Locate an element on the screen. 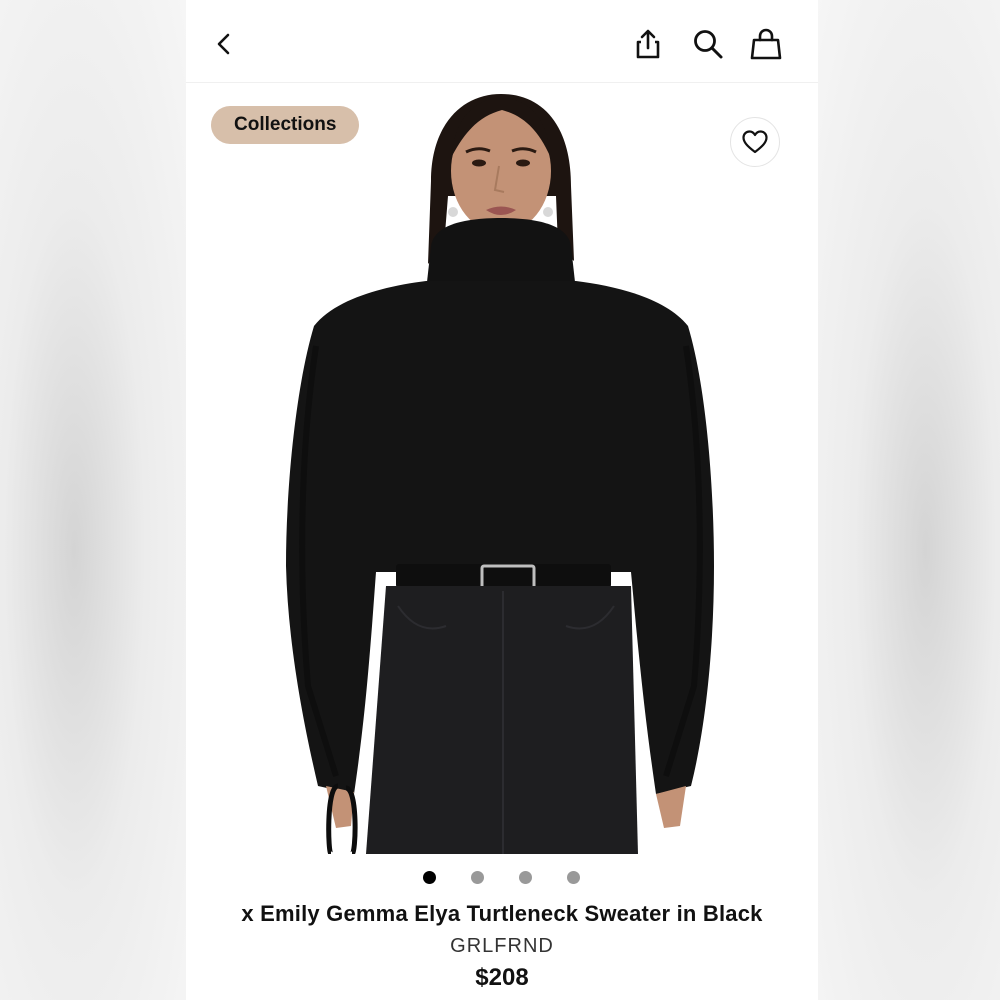 The height and width of the screenshot is (1000, 1000). share-button is located at coordinates (648, 44).